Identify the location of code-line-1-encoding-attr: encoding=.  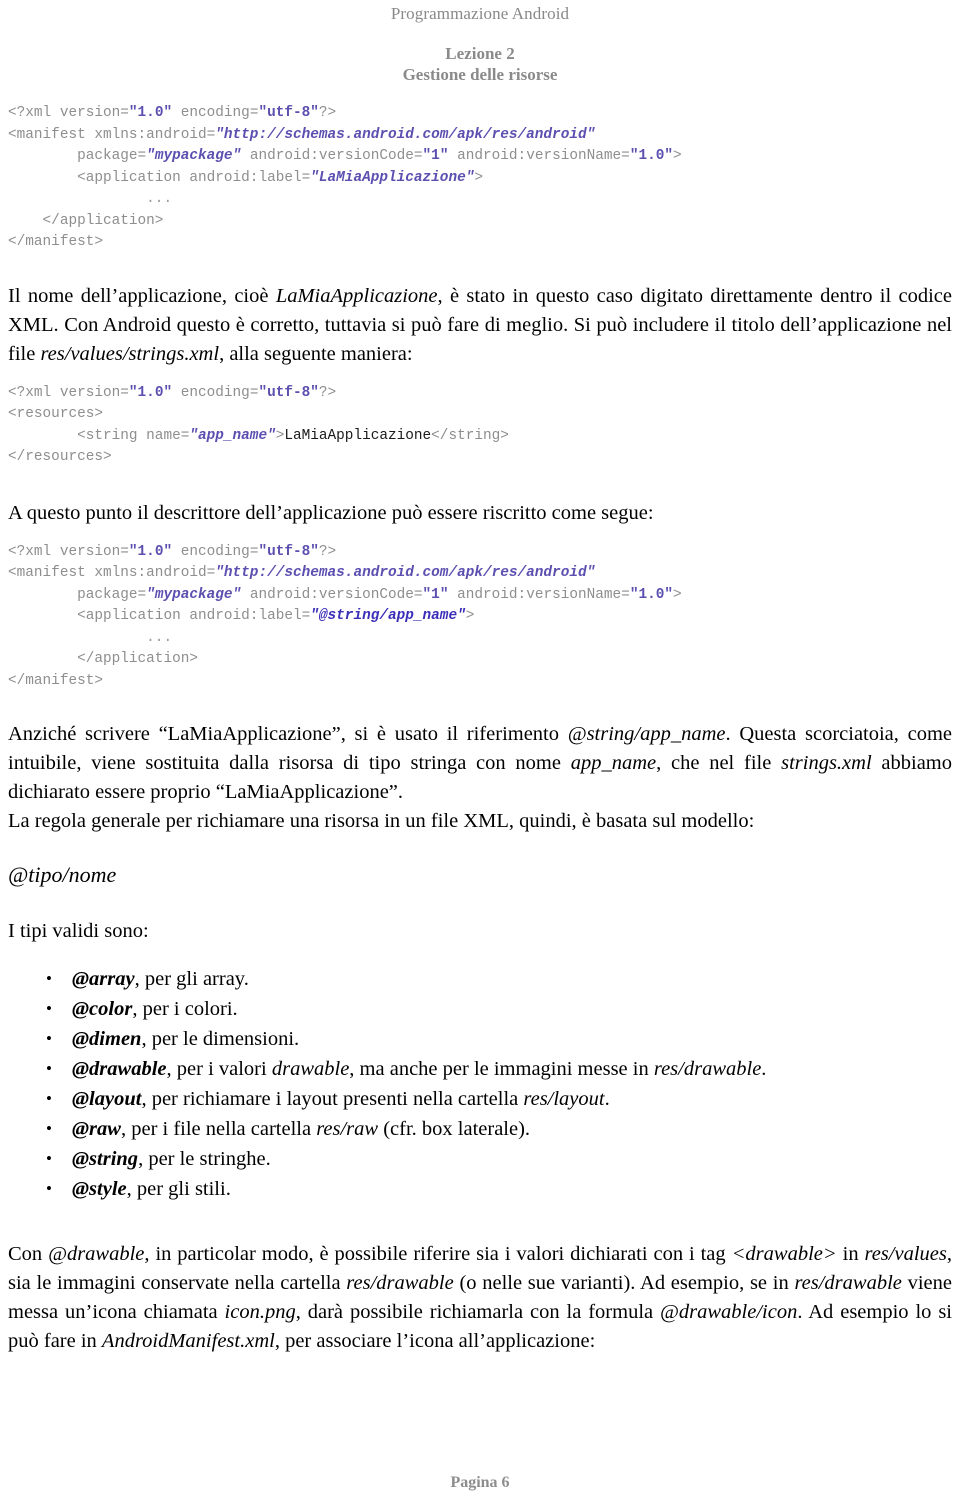
(215, 113).